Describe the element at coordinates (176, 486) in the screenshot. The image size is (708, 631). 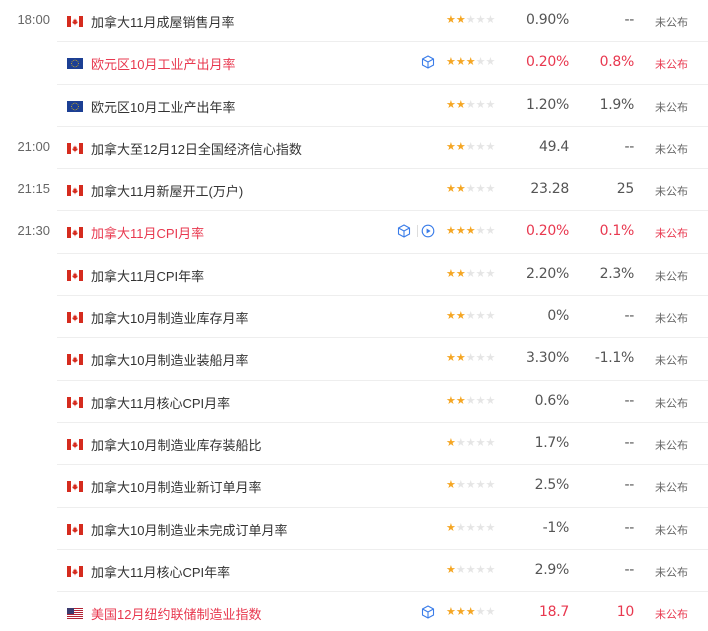
I see `event-name: 加拿大10月制造业新订单月率` at that location.